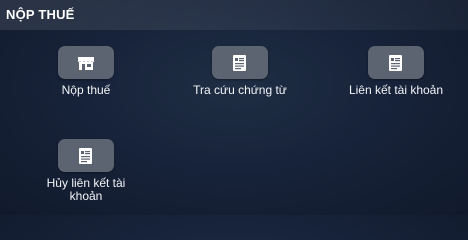 The image size is (468, 240). What do you see at coordinates (234, 15) in the screenshot?
I see `section-header: NỘP THUẾ` at bounding box center [234, 15].